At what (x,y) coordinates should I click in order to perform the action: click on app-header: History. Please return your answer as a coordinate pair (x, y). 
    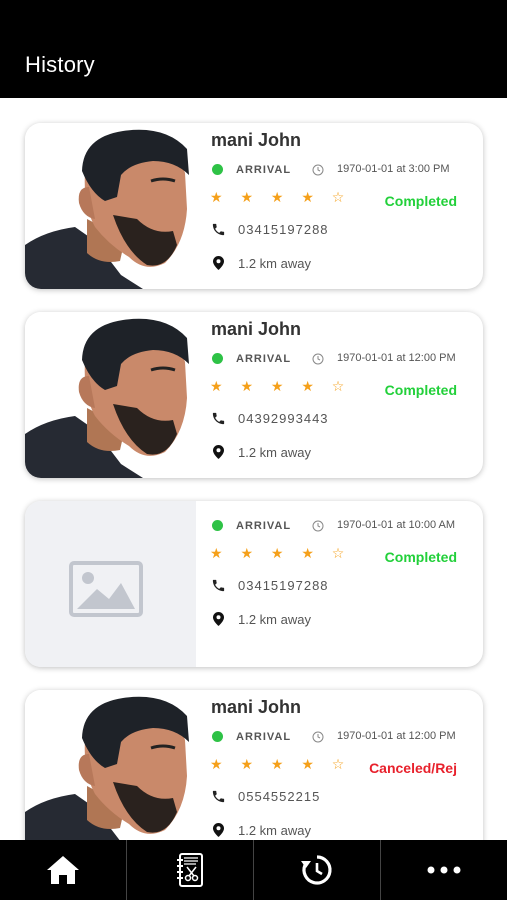
    Looking at the image, I should click on (253, 49).